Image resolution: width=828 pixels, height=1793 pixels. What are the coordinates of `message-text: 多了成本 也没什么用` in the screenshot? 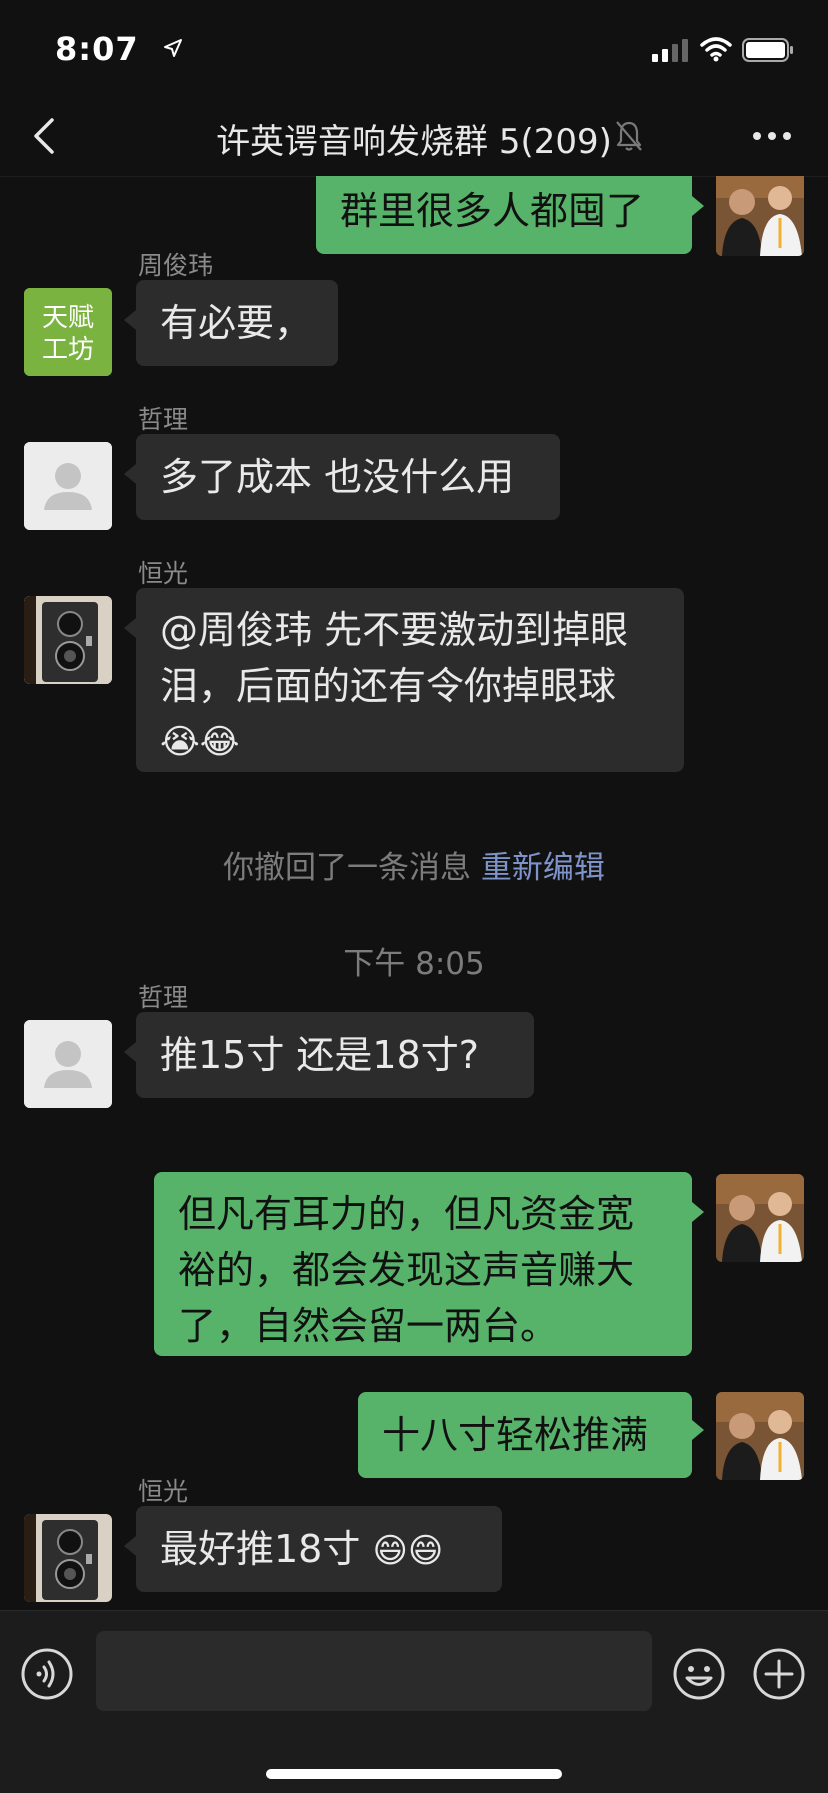 It's located at (337, 477).